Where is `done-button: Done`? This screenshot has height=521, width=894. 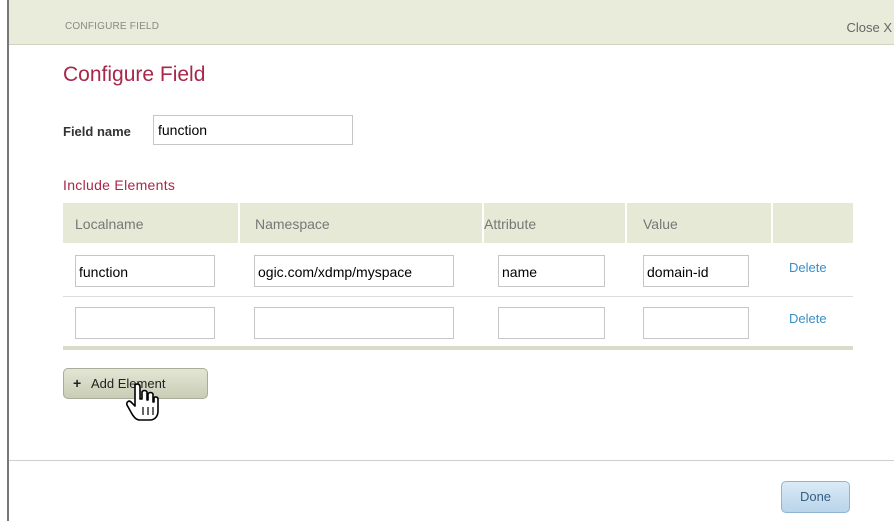 done-button: Done is located at coordinates (815, 497).